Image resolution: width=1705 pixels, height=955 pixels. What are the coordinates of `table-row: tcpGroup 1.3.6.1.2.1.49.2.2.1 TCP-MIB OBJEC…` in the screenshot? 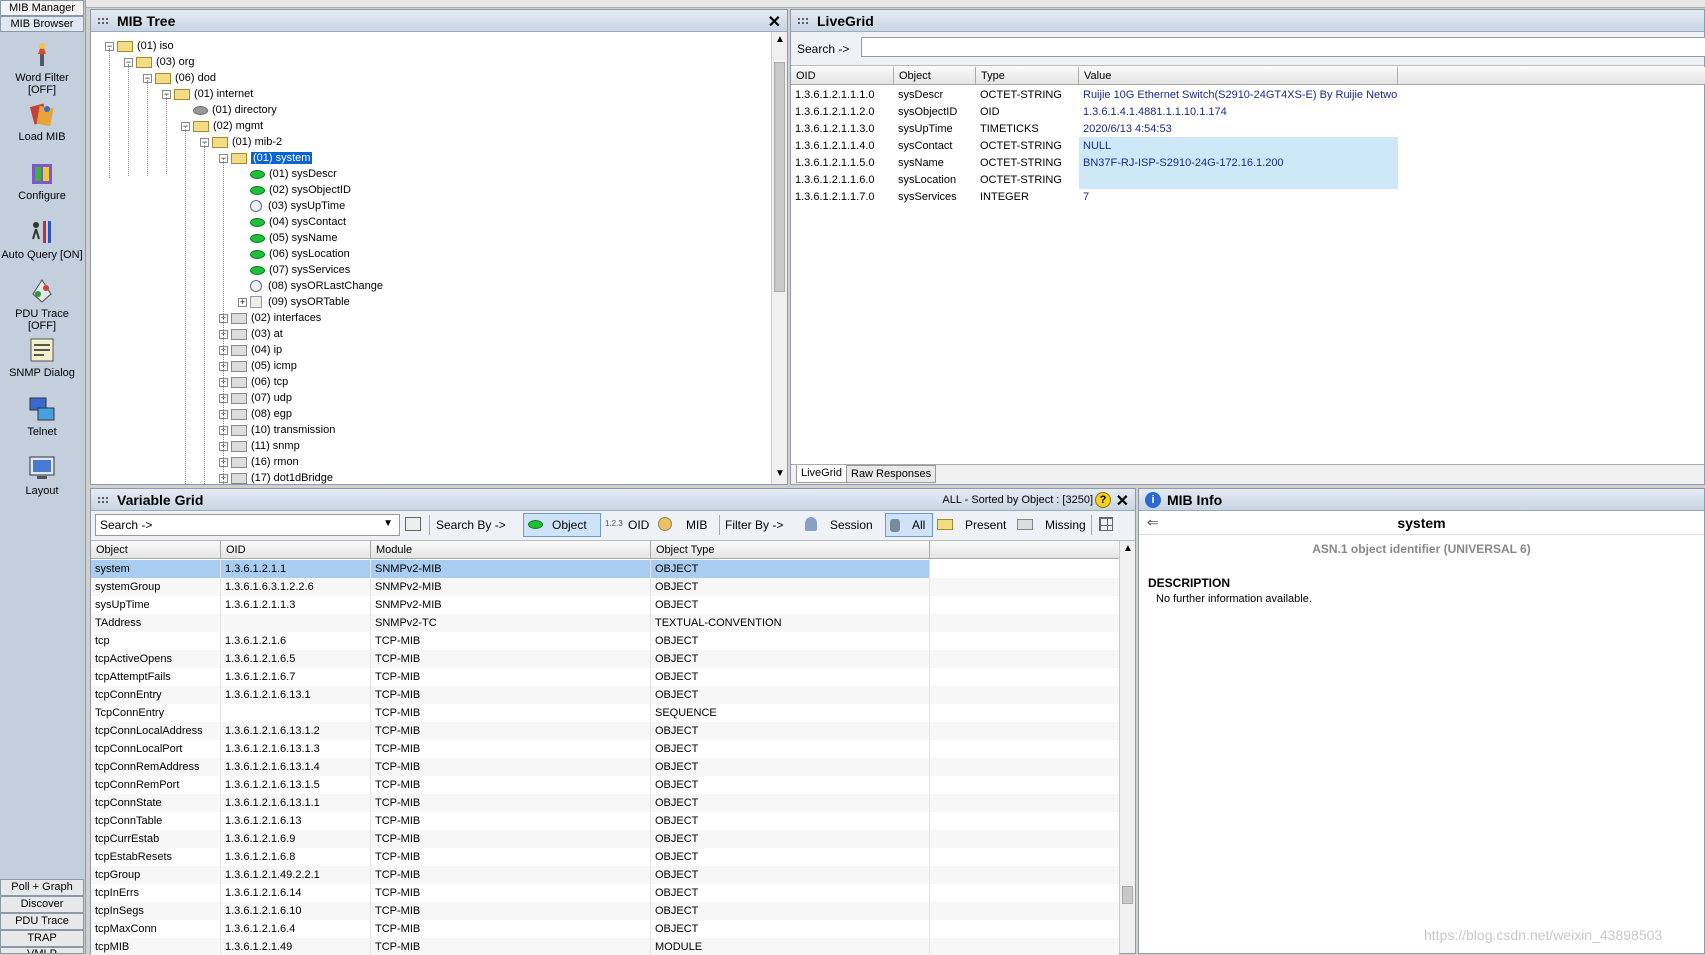 It's located at (605, 875).